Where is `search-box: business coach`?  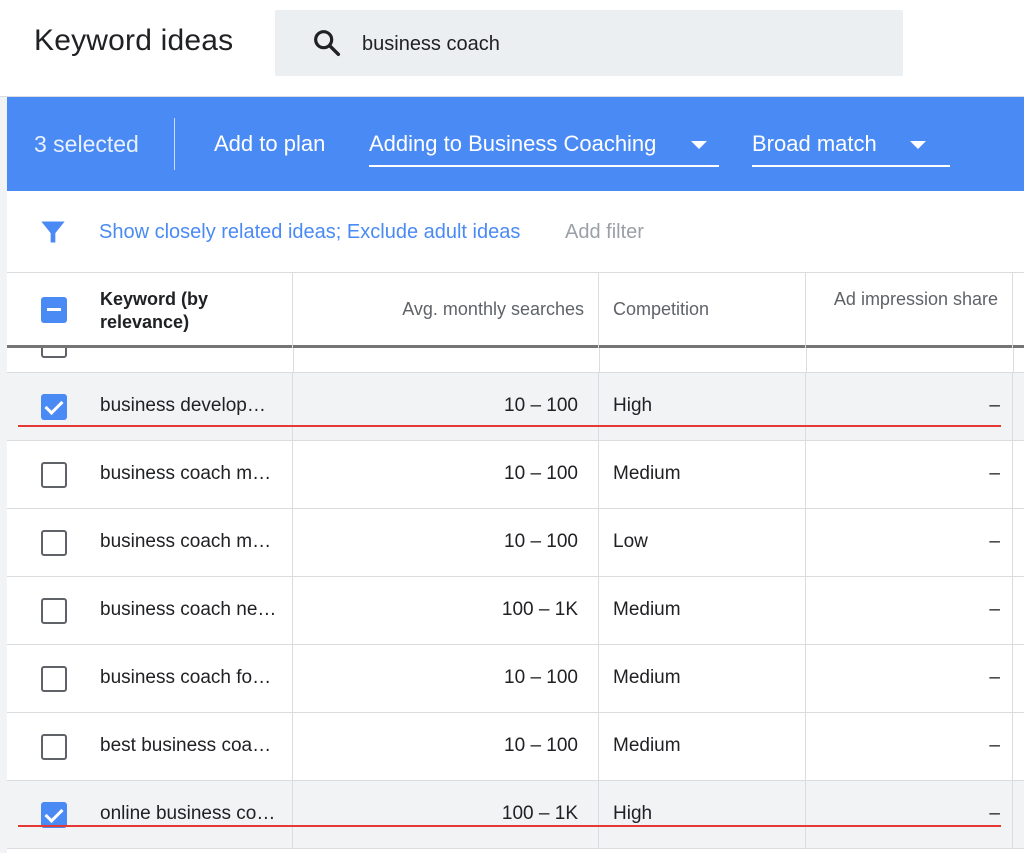 search-box: business coach is located at coordinates (589, 43).